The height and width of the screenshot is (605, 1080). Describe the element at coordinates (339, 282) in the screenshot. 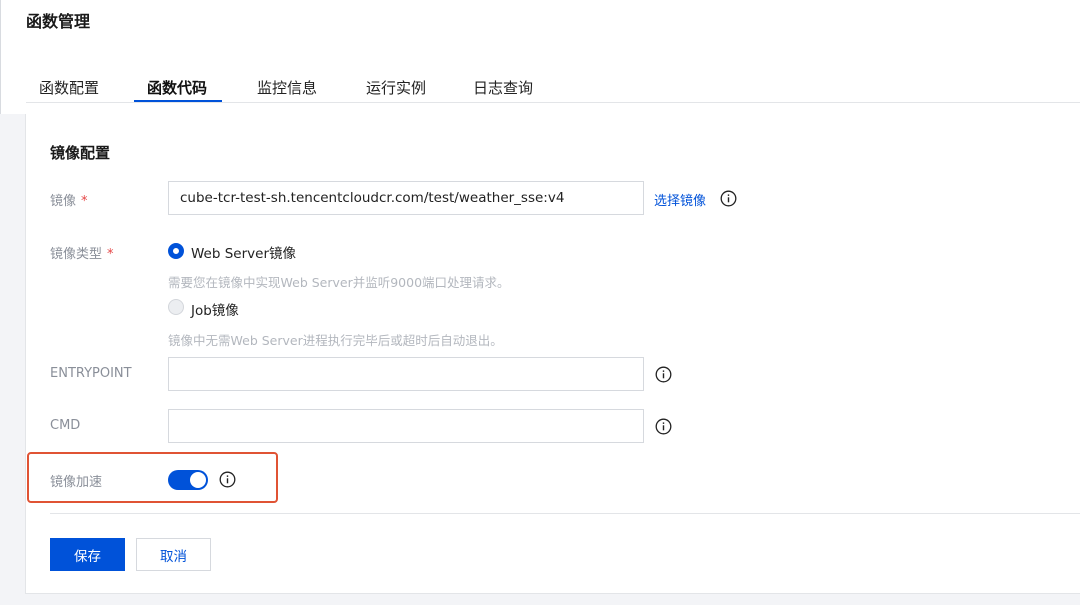

I see `web-server-hint: 需要您在镜像中实现Web Server并监听9000端口处理请求。` at that location.